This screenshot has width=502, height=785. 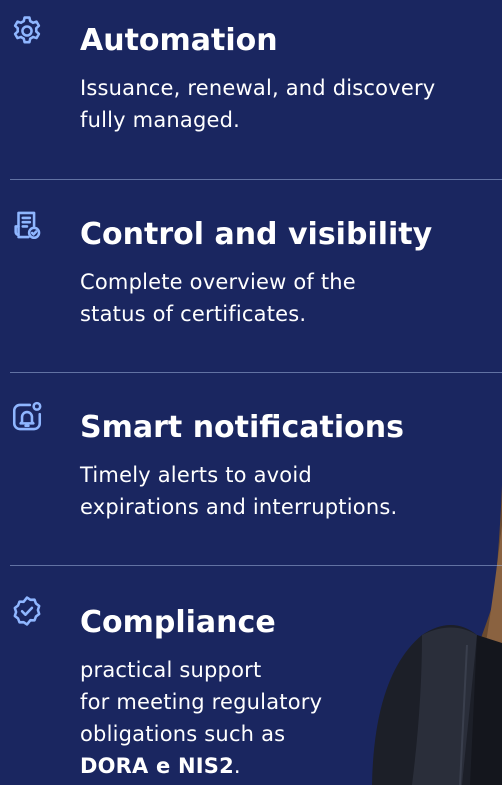 What do you see at coordinates (201, 702) in the screenshot?
I see `feature-description-line: for meeting regulatory` at bounding box center [201, 702].